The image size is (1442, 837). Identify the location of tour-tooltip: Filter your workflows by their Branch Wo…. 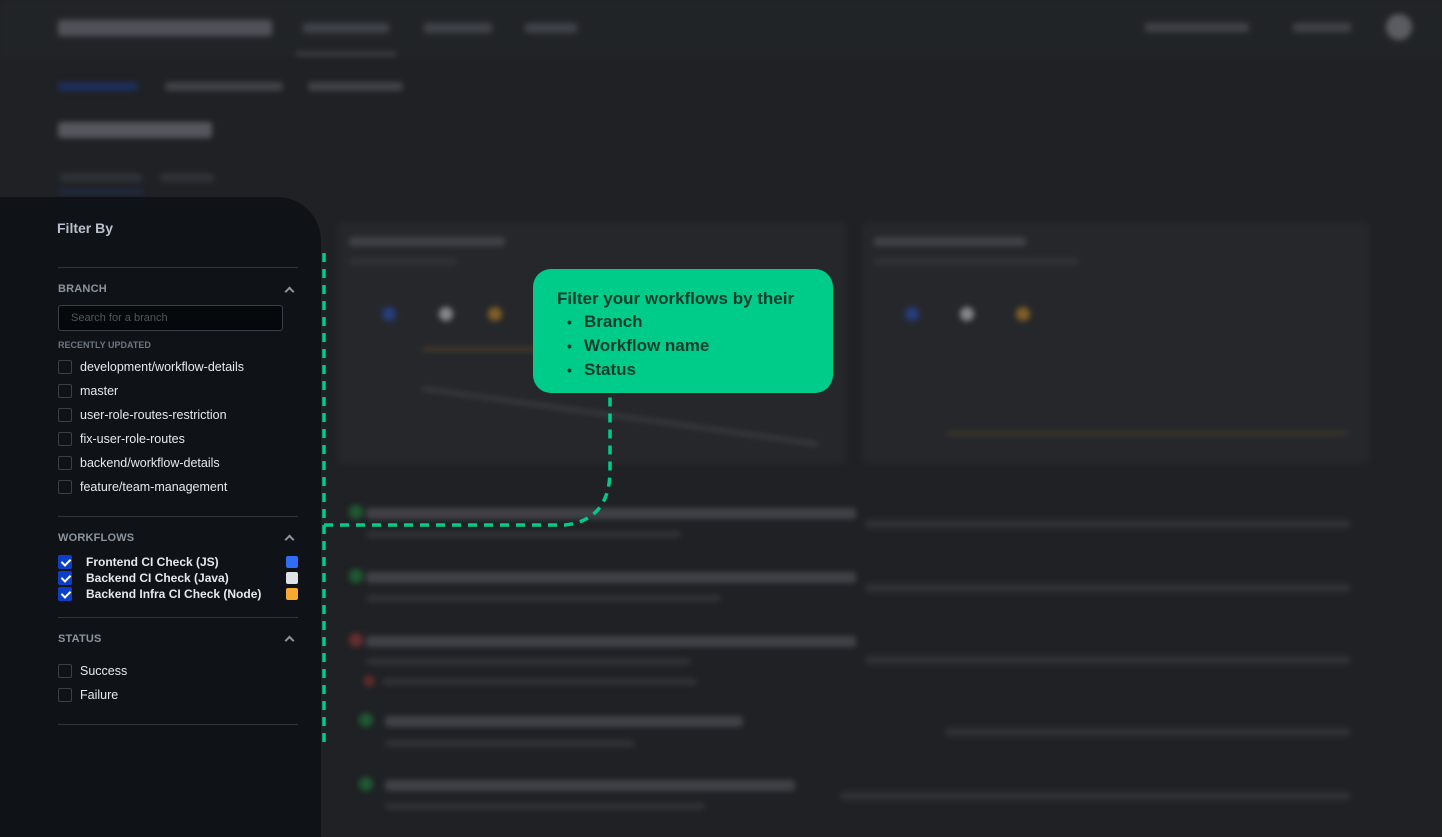
(683, 331).